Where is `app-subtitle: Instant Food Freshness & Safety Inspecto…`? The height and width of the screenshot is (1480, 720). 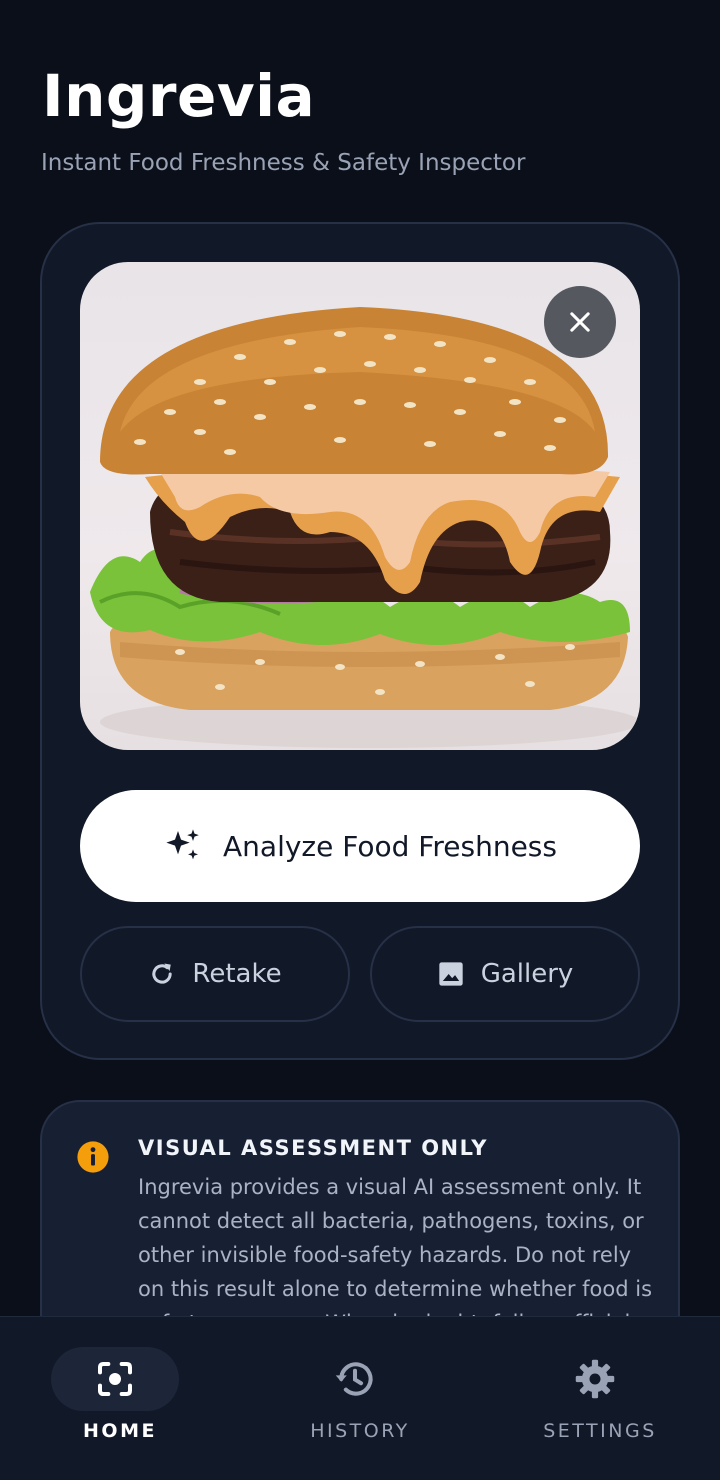 app-subtitle: Instant Food Freshness & Safety Inspecto… is located at coordinates (283, 163).